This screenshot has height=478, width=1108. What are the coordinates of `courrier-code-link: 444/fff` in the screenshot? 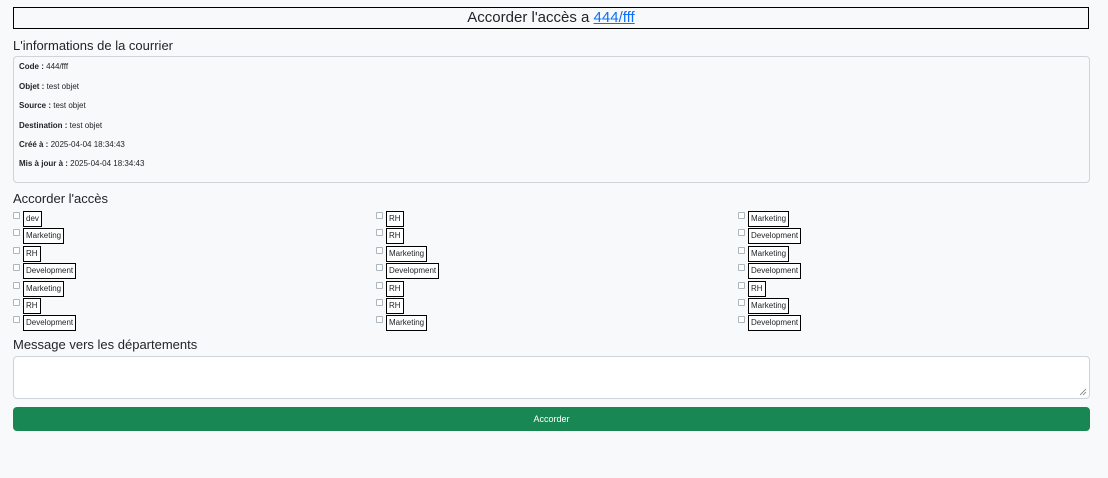 It's located at (614, 17).